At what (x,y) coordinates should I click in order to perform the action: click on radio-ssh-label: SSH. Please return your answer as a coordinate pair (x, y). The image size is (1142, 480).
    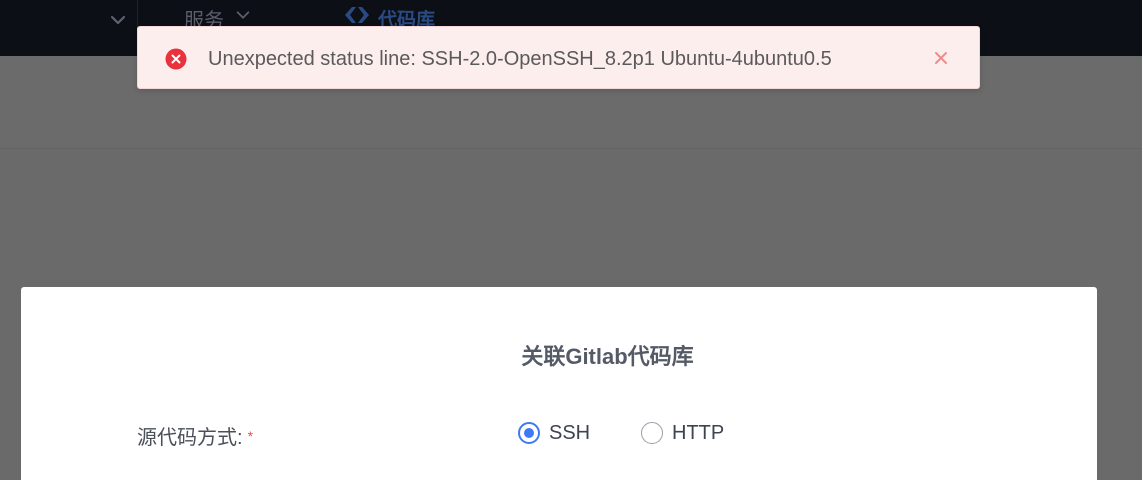
    Looking at the image, I should click on (570, 432).